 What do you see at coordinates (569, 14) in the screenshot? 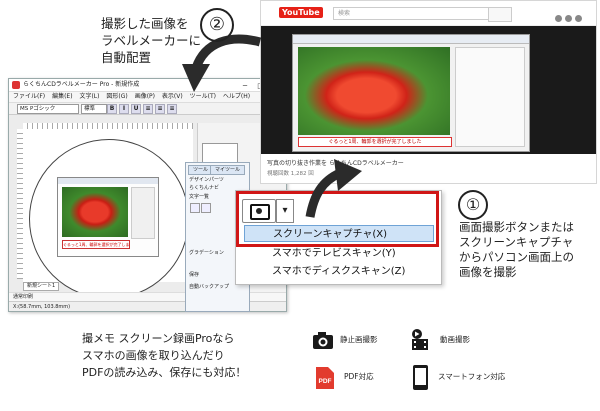
I see `header-icons` at bounding box center [569, 14].